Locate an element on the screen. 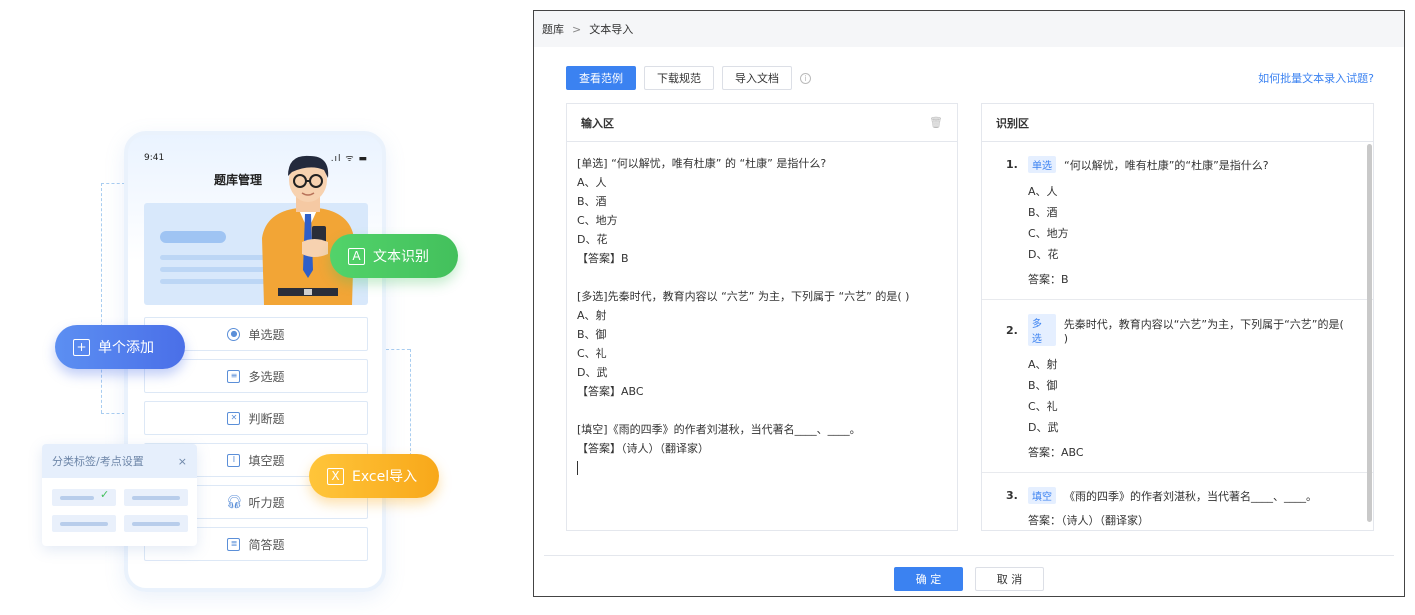 The height and width of the screenshot is (615, 1415). excel-file-icon: X is located at coordinates (335, 476).